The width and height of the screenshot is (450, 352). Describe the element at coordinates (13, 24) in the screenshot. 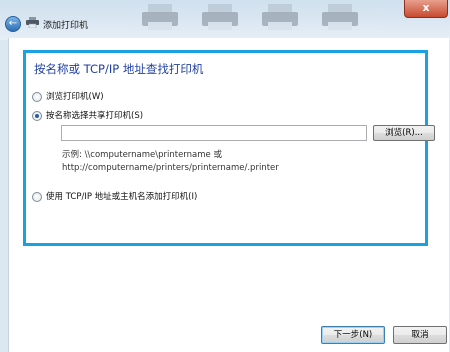

I see `back-arrow-icon: ←` at that location.